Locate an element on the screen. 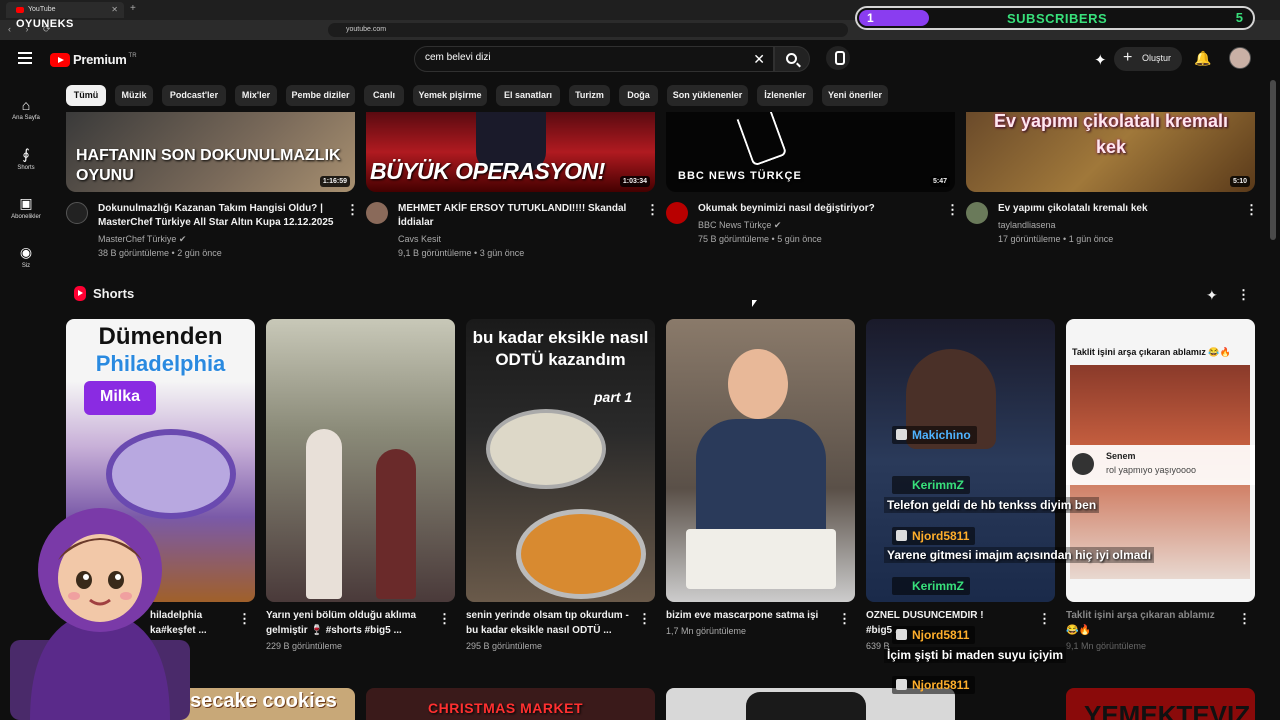  chip: Doğa is located at coordinates (638, 95).